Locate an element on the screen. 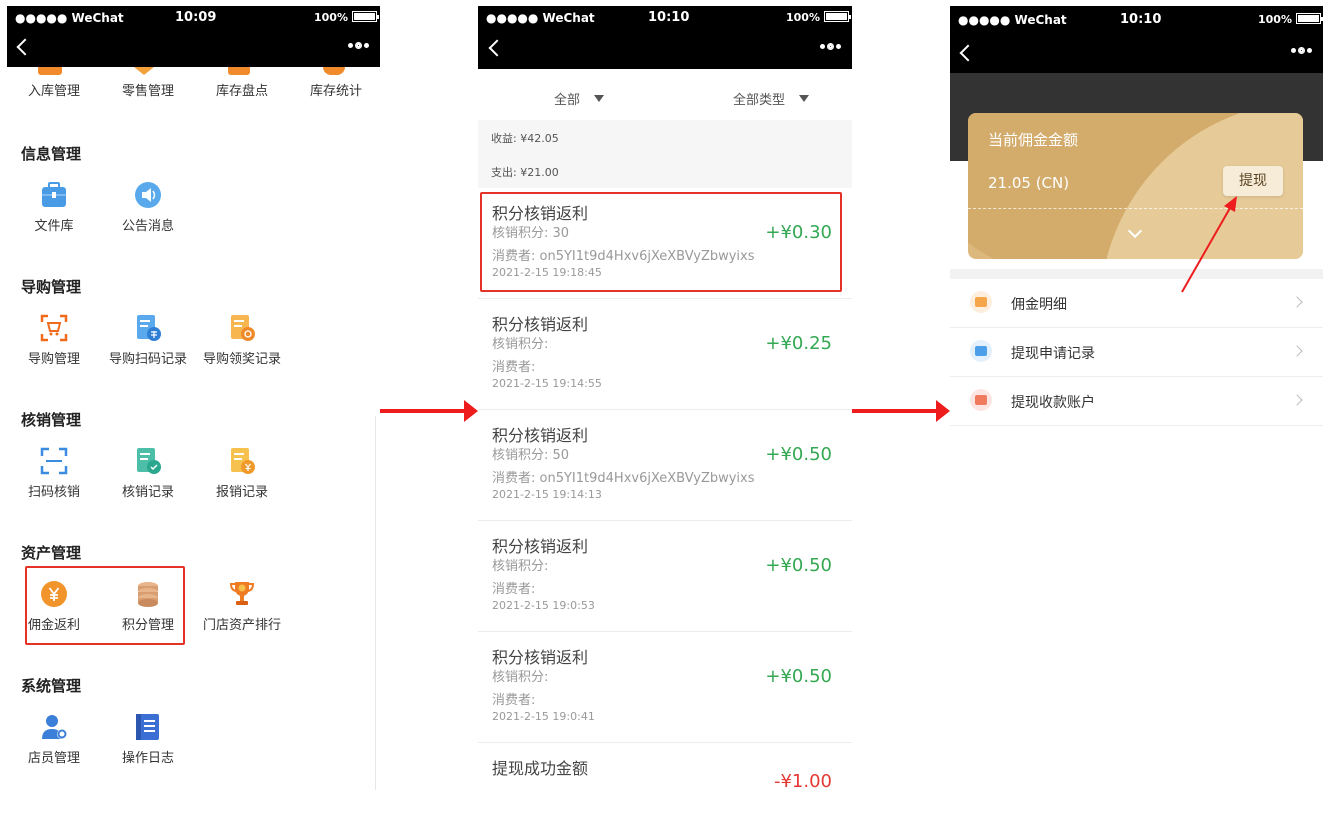  grid-item-label: 扫码核销 is located at coordinates (53, 492).